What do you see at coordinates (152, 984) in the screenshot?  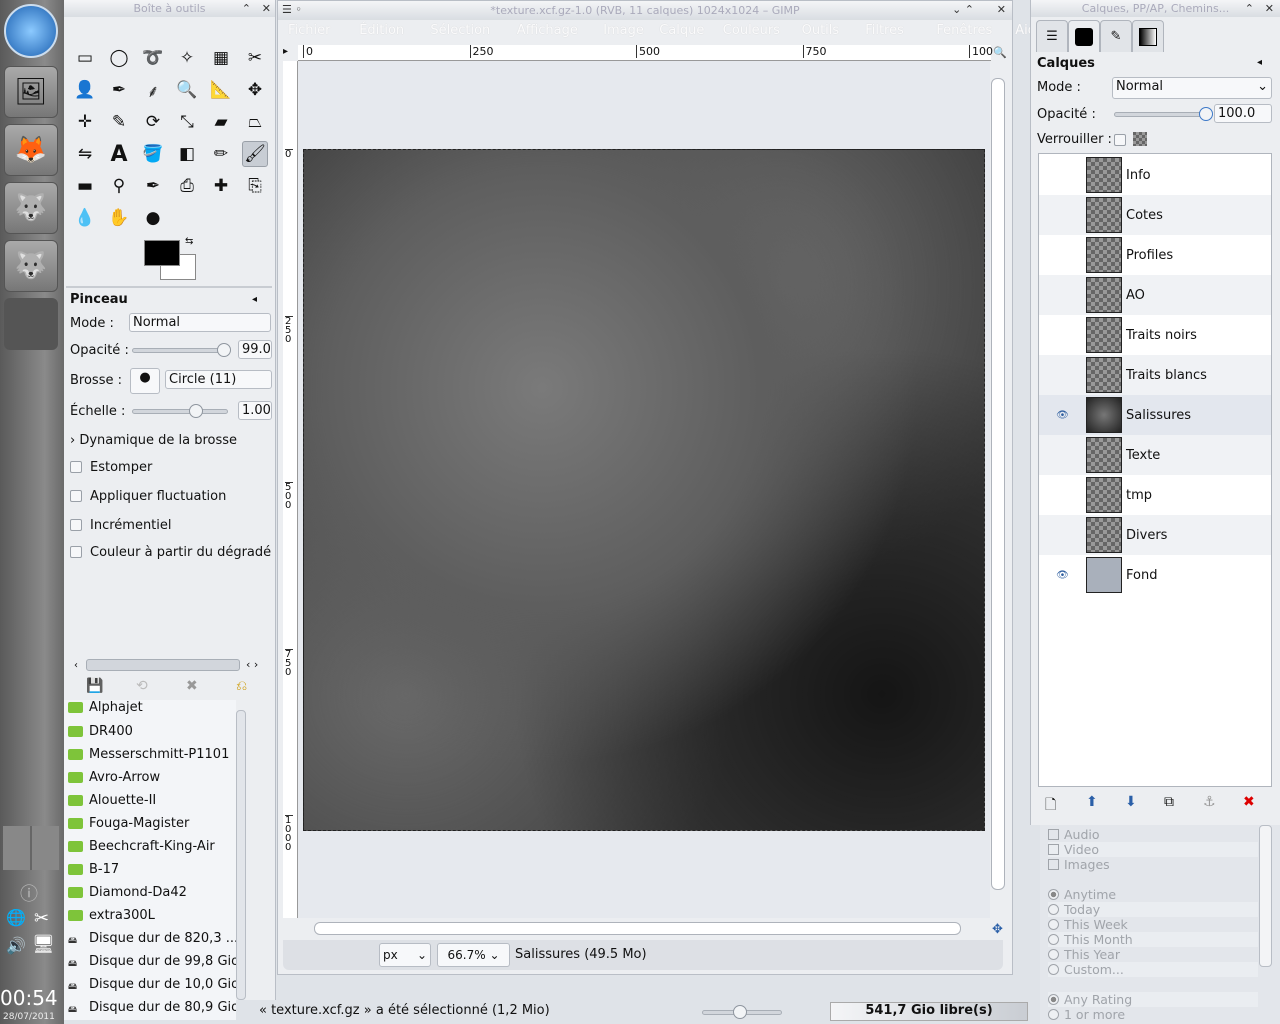 I see `list-item: 🖴 Disque dur de 10,0 Gio` at bounding box center [152, 984].